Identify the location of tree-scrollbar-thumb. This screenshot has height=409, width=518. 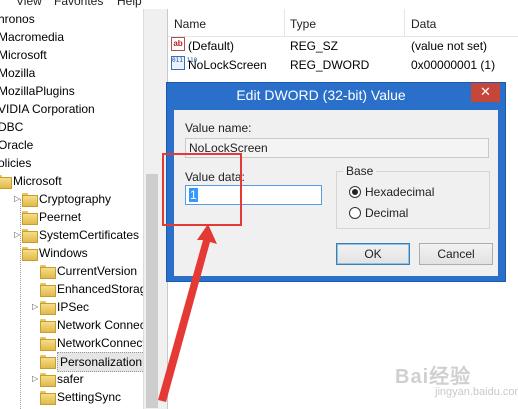
(152, 291).